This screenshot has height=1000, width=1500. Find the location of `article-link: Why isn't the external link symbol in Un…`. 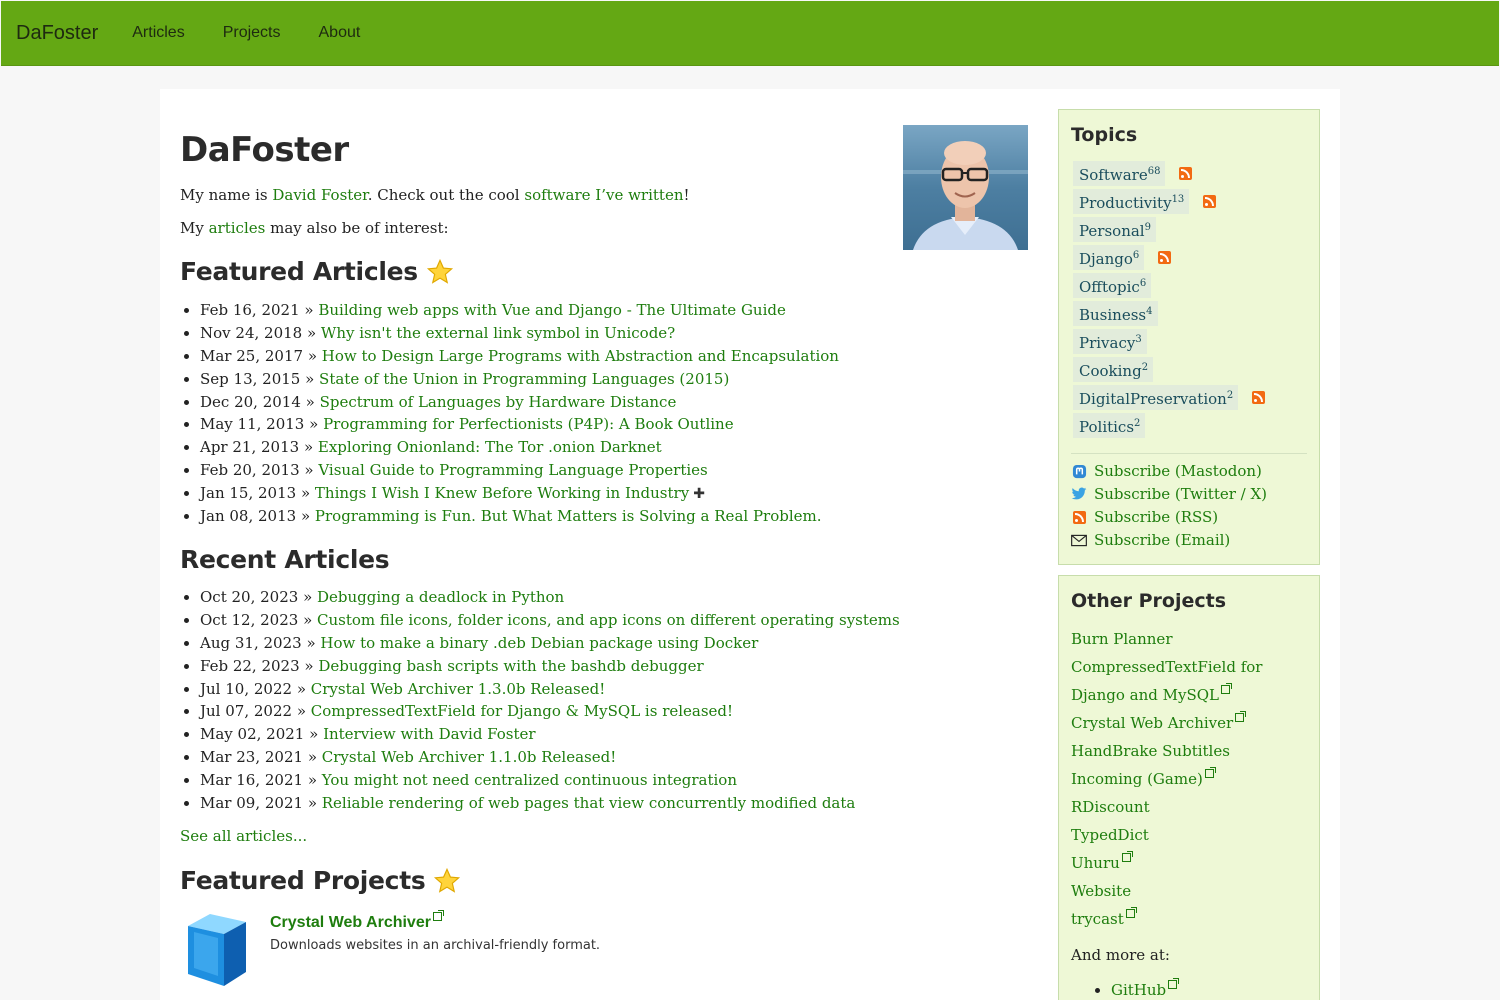

article-link: Why isn't the external link symbol in Un… is located at coordinates (498, 333).